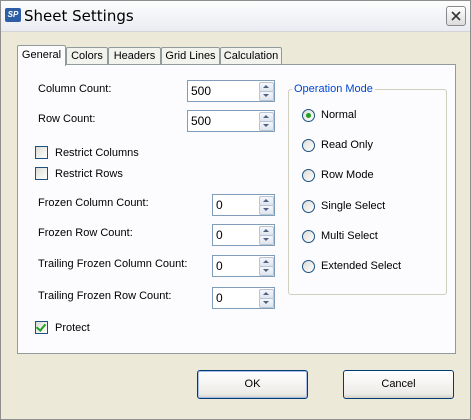 The width and height of the screenshot is (471, 420). I want to click on checkmark-icon, so click(41, 326).